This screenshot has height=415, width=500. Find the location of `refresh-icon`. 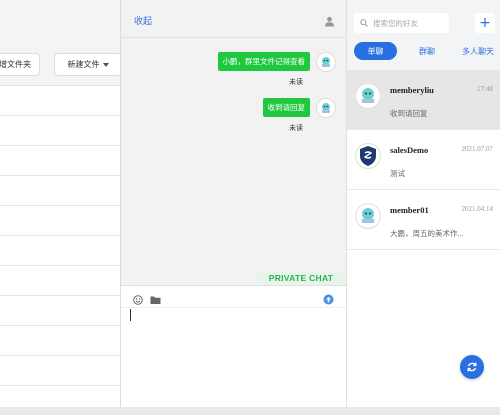

refresh-icon is located at coordinates (472, 367).